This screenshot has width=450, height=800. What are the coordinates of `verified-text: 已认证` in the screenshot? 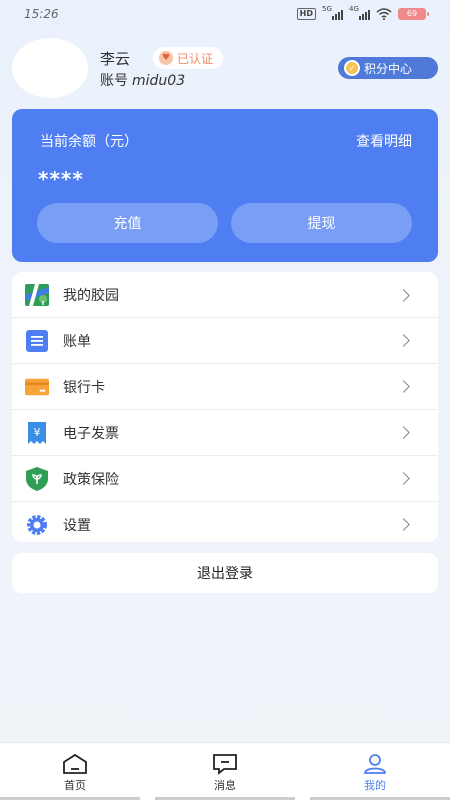 It's located at (195, 58).